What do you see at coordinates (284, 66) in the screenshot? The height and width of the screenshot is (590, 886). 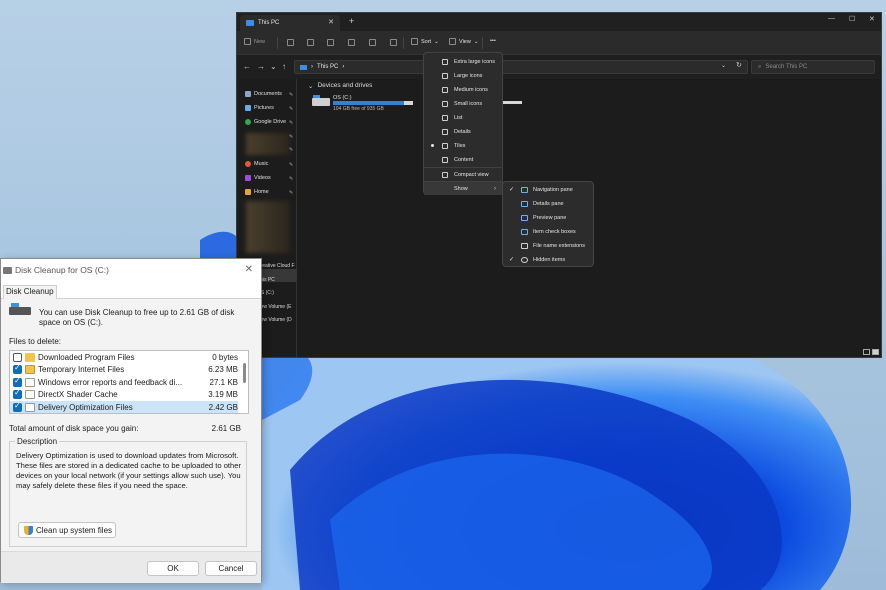 I see `up-icon: ↑` at bounding box center [284, 66].